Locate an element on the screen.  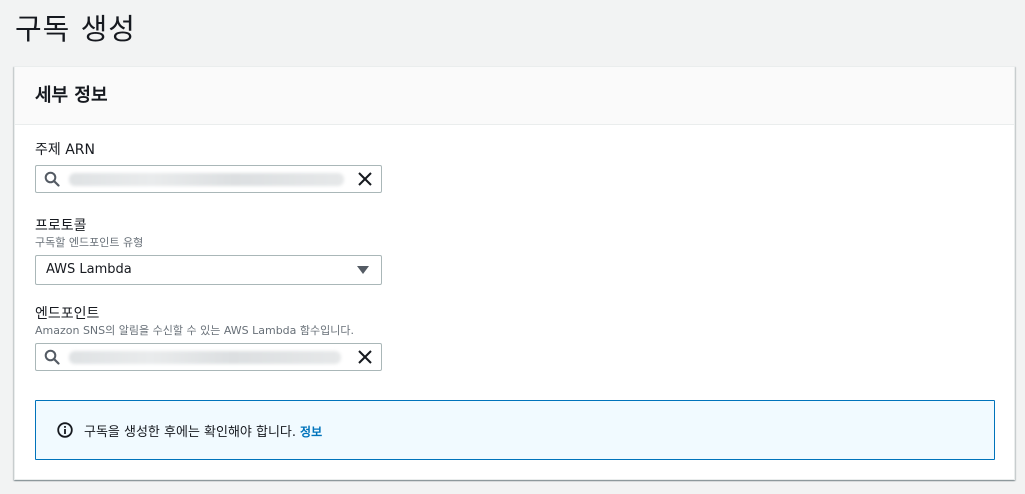
page-title: 구독 생성 is located at coordinates (75, 29).